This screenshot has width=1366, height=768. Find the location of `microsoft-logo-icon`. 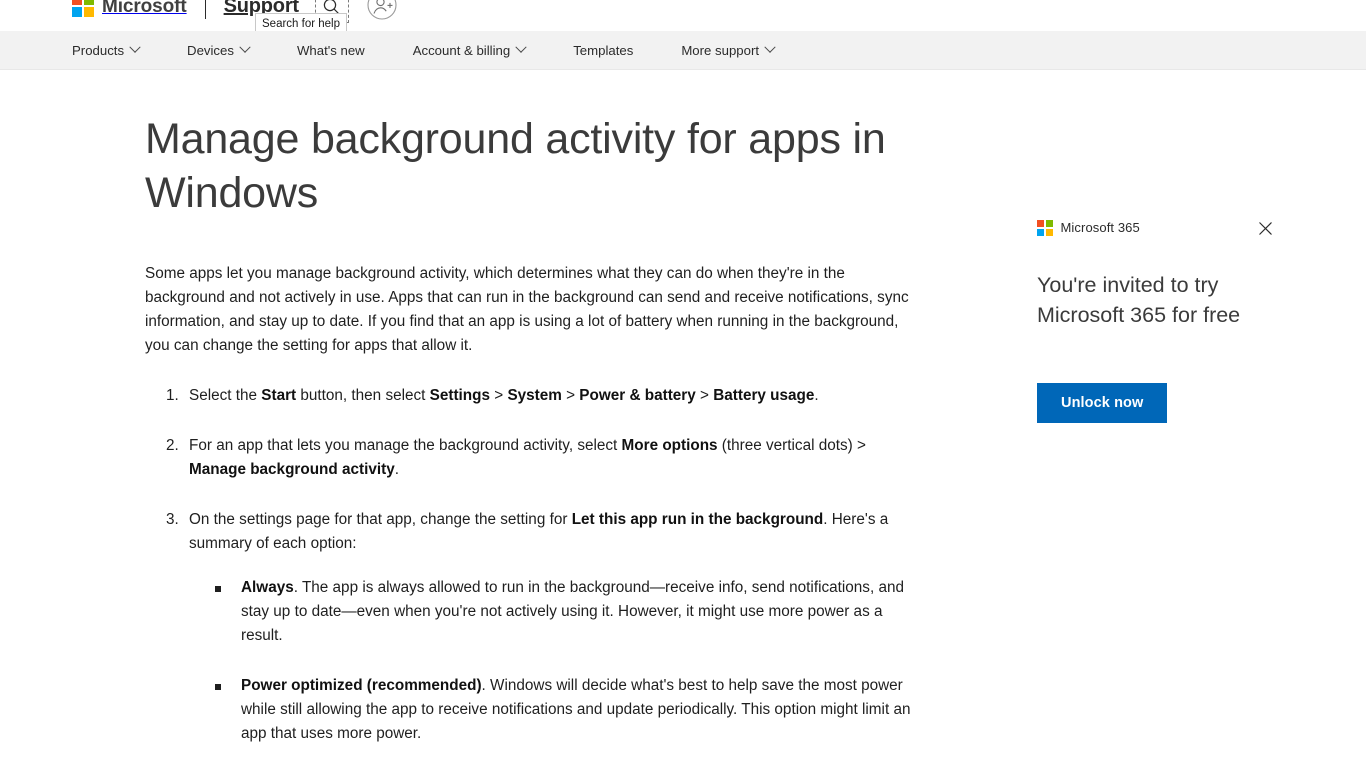

microsoft-logo-icon is located at coordinates (83, 8).